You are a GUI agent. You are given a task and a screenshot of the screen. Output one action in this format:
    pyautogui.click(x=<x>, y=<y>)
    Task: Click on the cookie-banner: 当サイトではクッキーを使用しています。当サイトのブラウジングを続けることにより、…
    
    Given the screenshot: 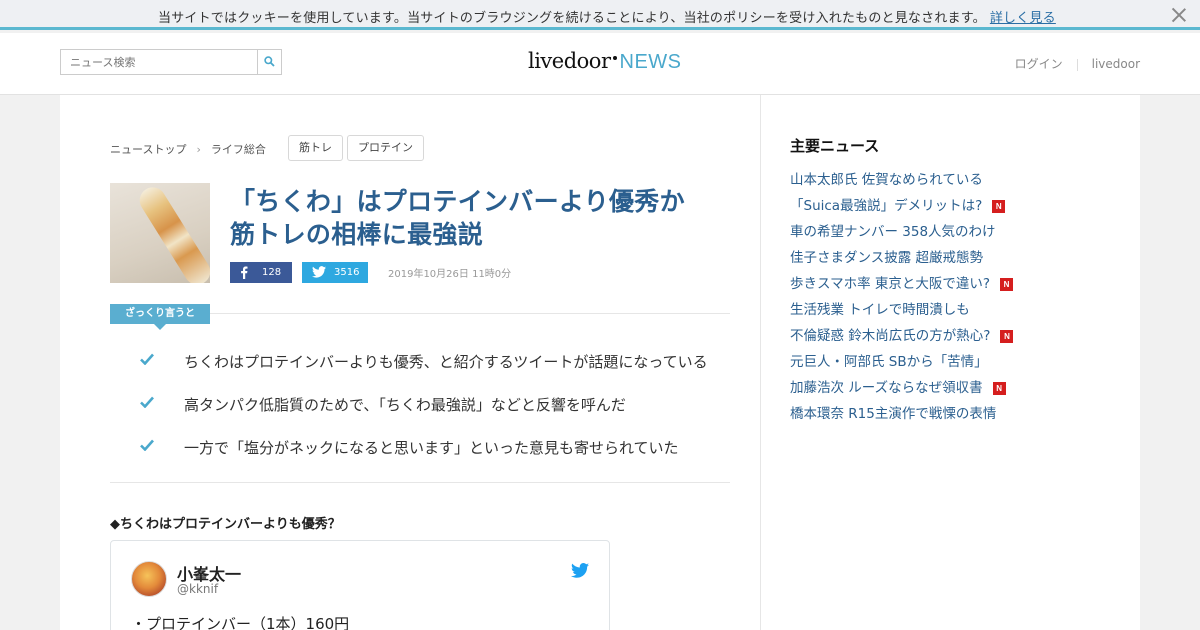 What is the action you would take?
    pyautogui.click(x=600, y=15)
    